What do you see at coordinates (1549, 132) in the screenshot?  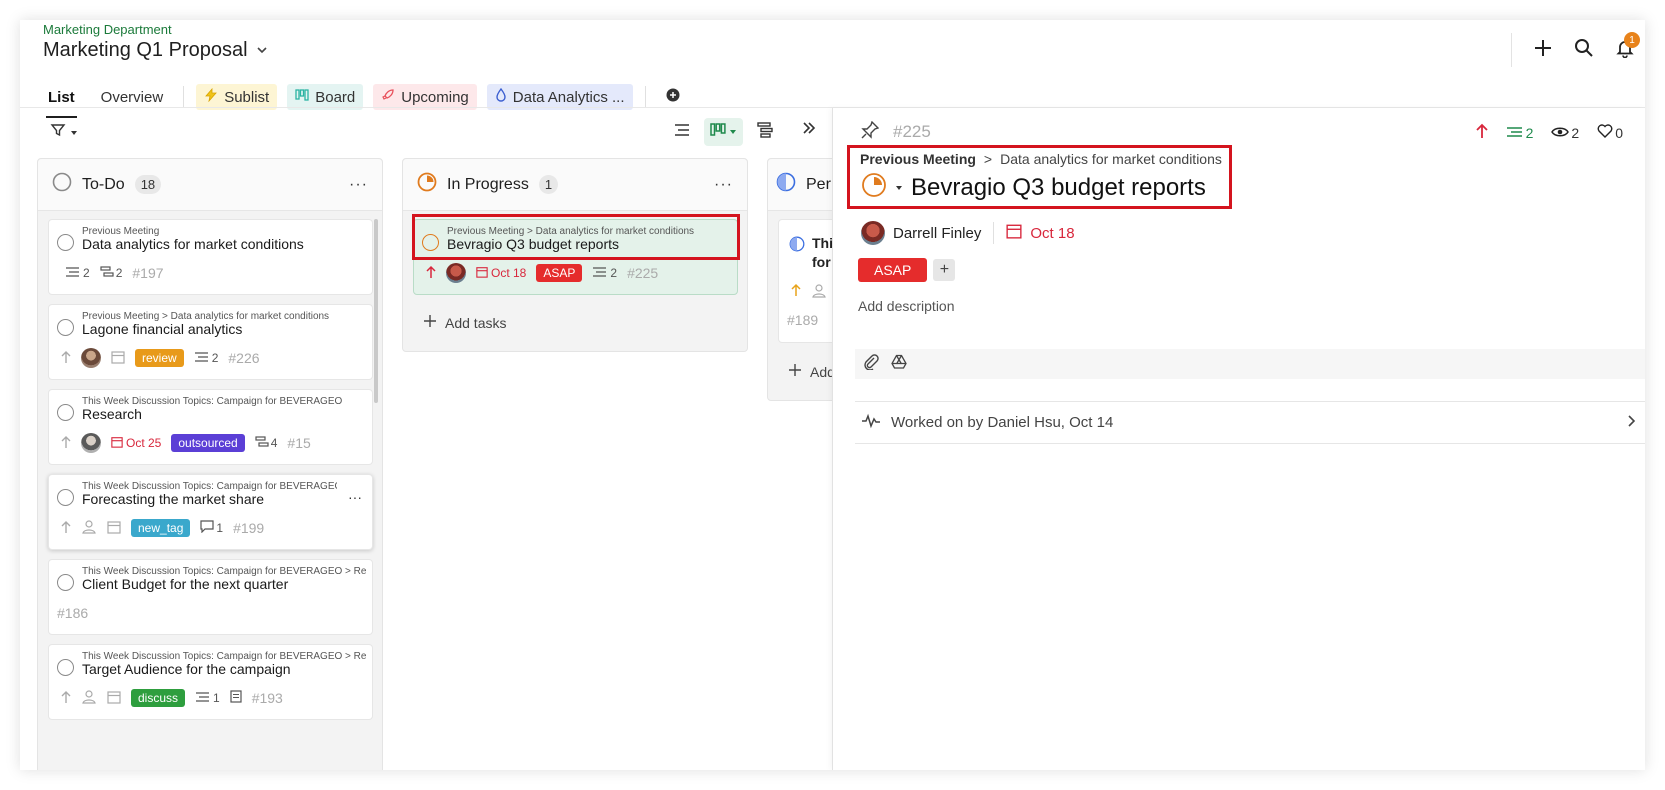 I see `task-stats: 2 2 0` at bounding box center [1549, 132].